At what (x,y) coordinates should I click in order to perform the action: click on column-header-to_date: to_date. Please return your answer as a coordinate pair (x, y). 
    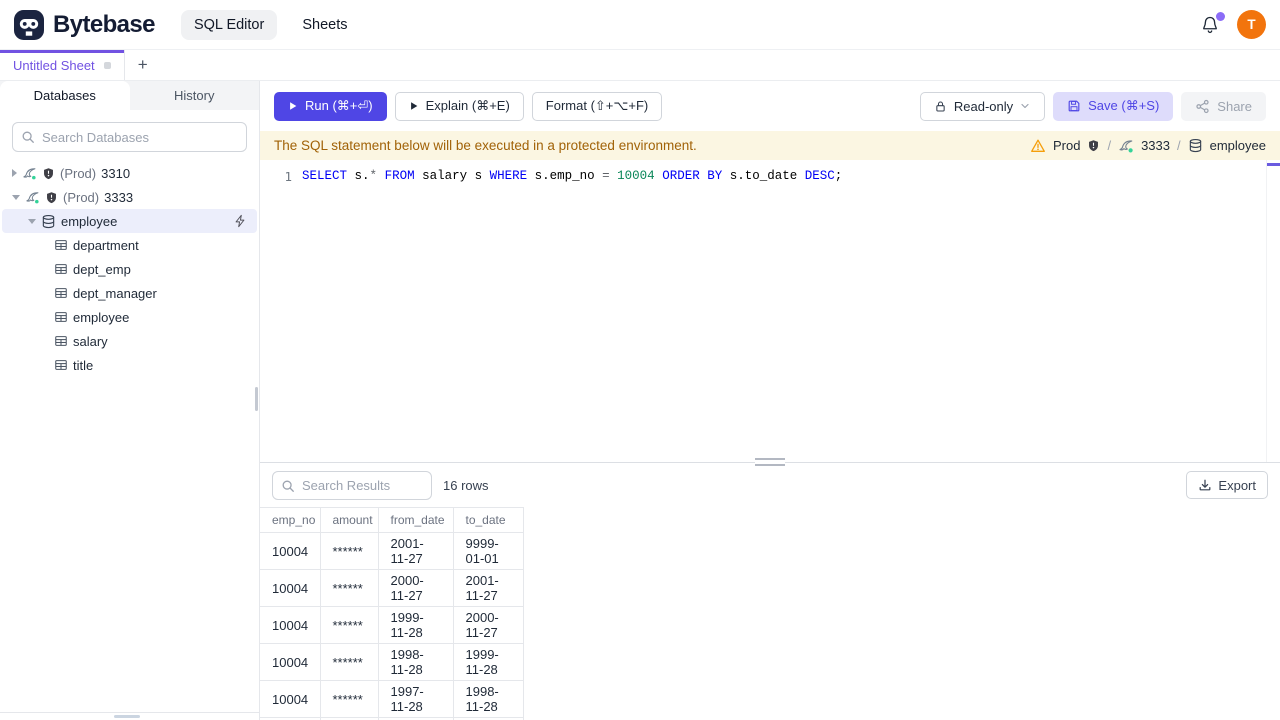
    Looking at the image, I should click on (488, 520).